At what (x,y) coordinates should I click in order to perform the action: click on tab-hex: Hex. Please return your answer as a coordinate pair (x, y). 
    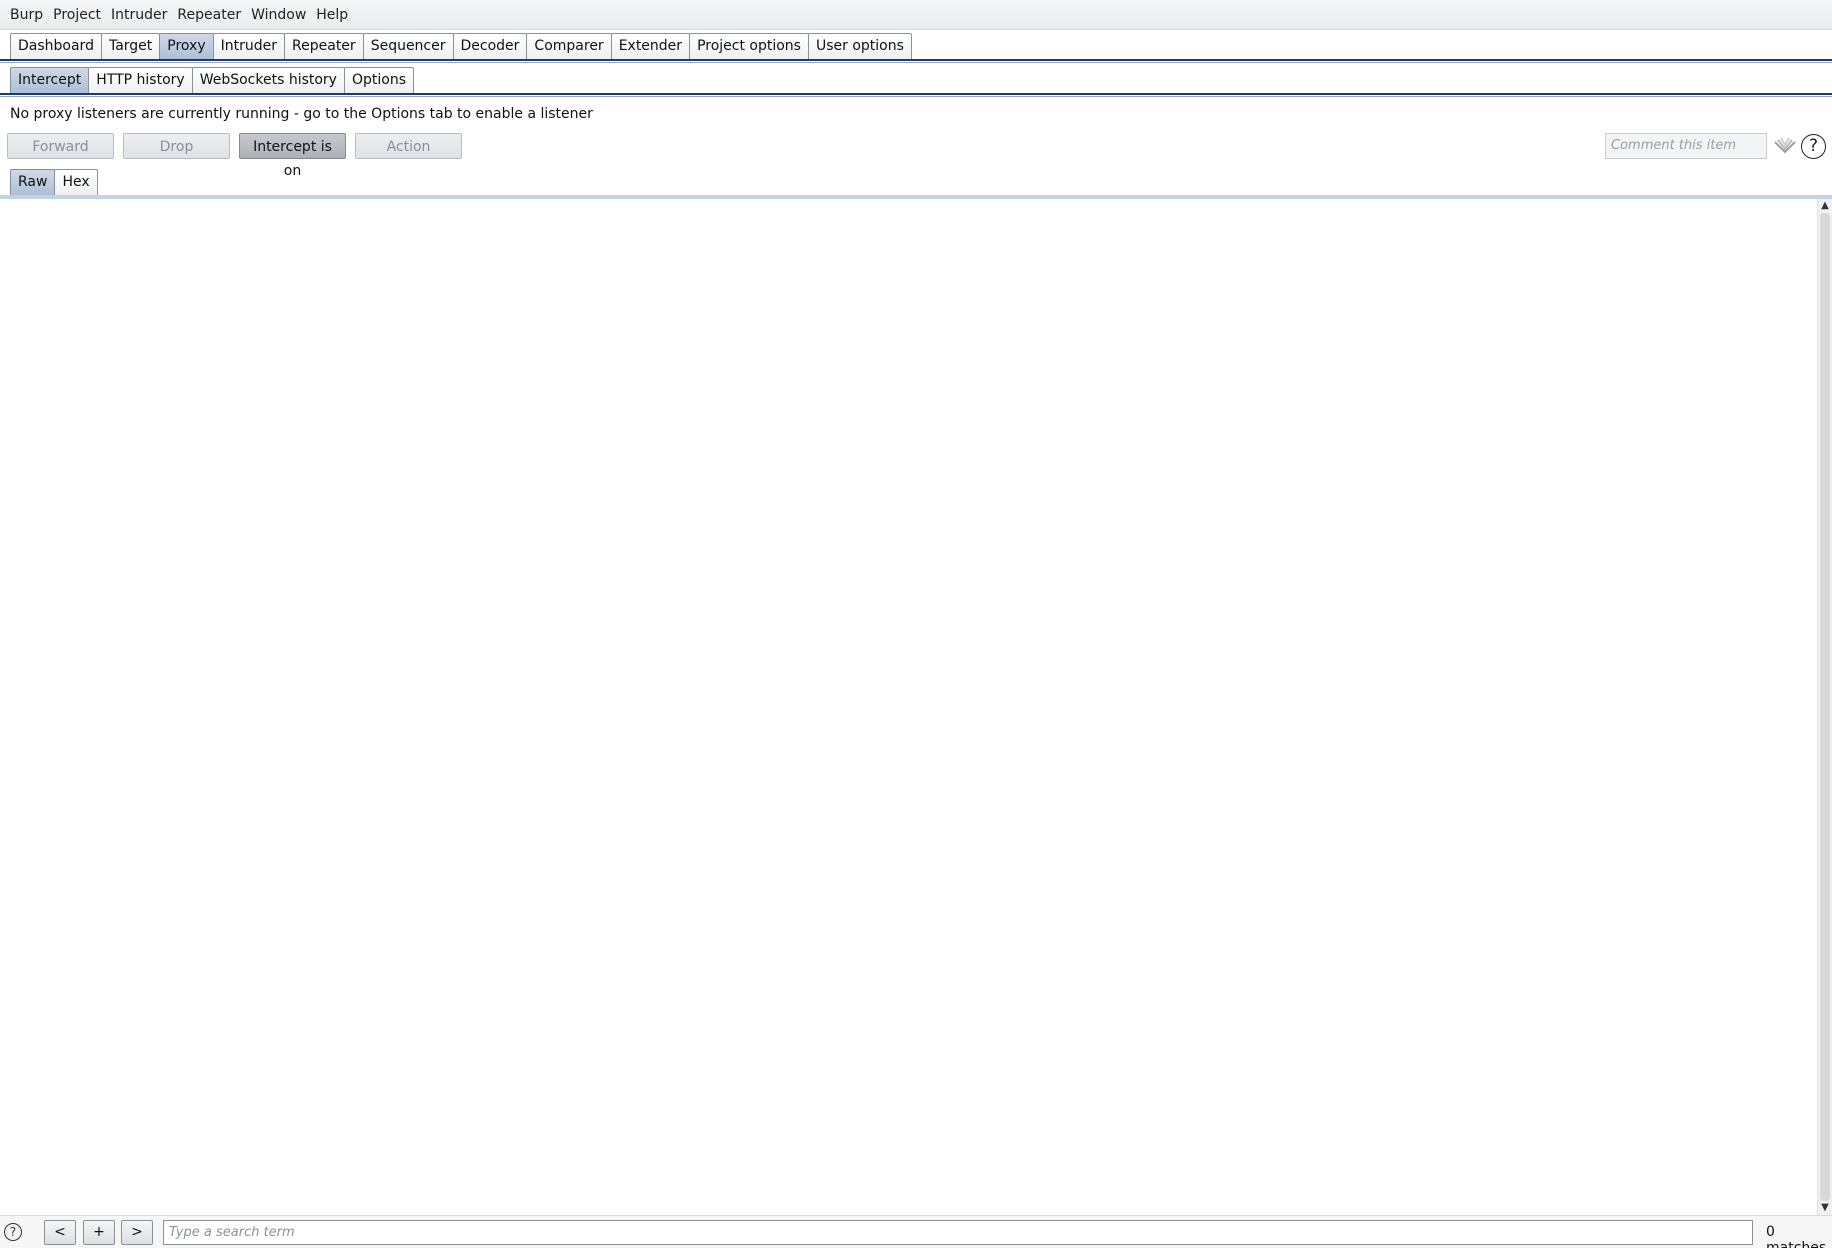
    Looking at the image, I should click on (76, 182).